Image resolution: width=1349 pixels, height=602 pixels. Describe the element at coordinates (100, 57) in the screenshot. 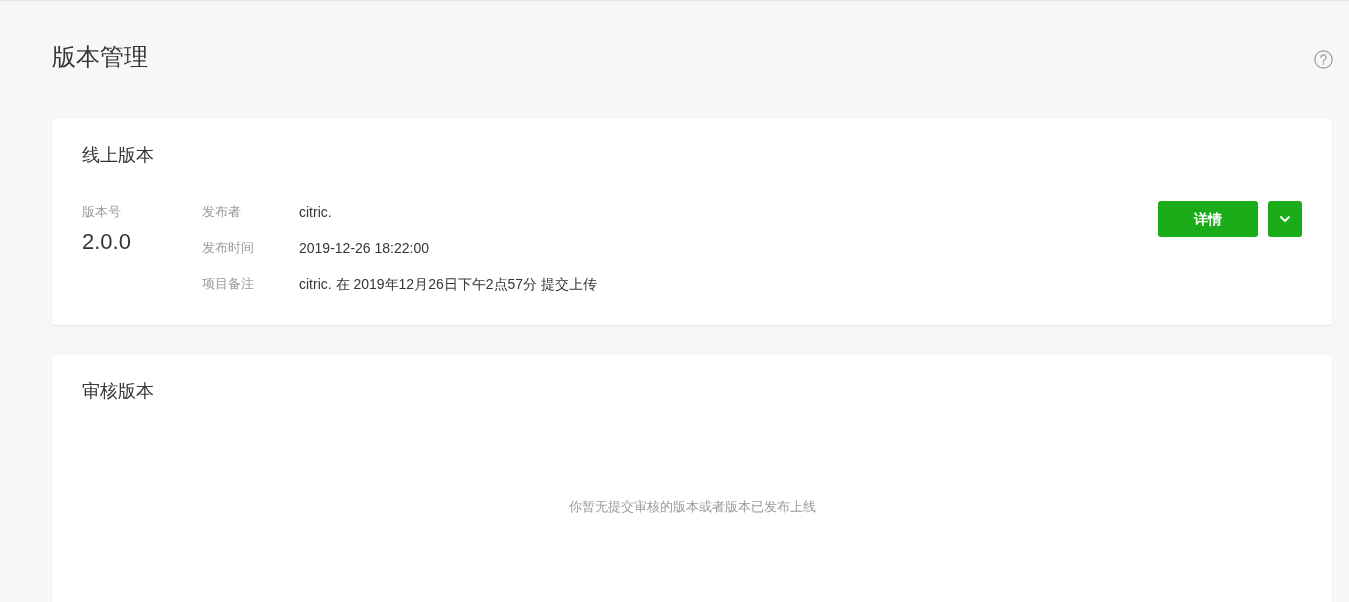

I see `page-title: 版本管理` at that location.